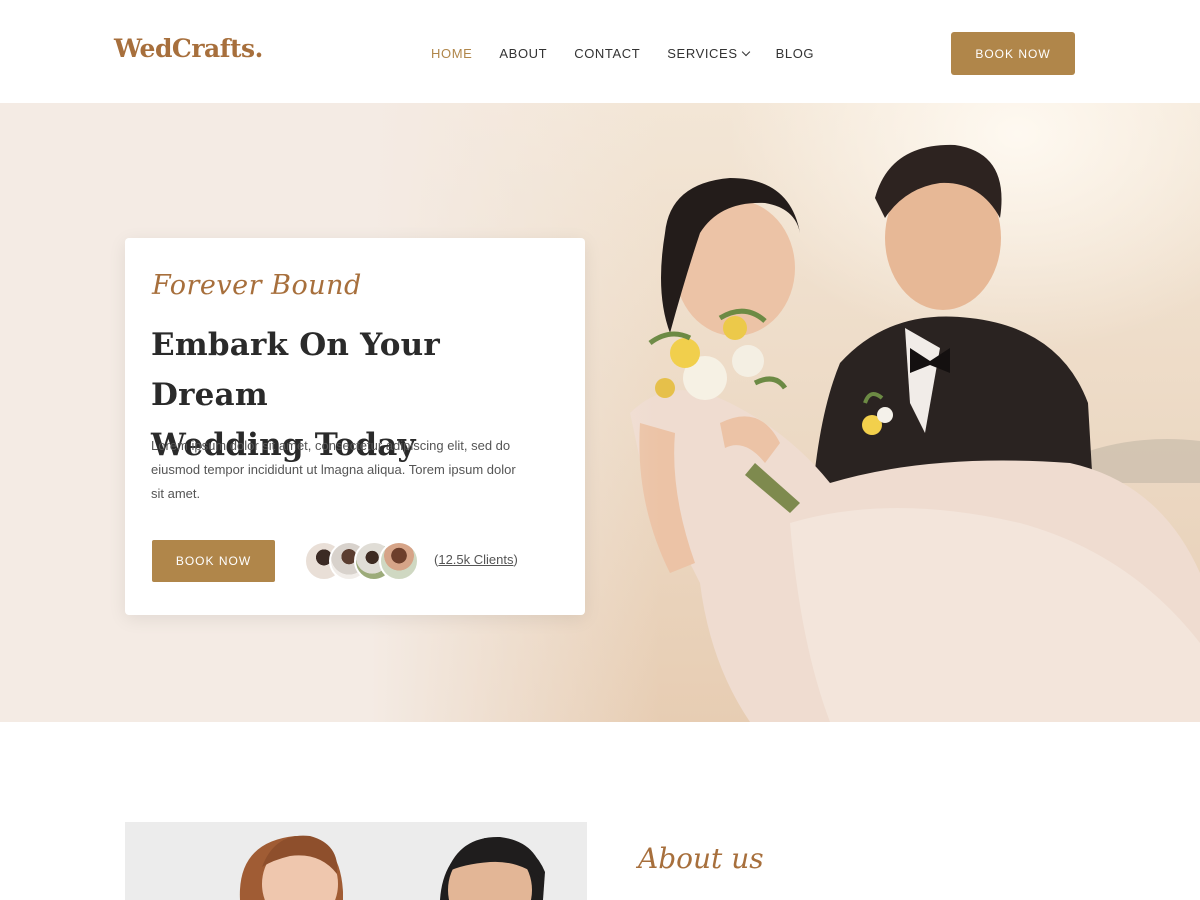  I want to click on nav-about: ABOUT, so click(523, 53).